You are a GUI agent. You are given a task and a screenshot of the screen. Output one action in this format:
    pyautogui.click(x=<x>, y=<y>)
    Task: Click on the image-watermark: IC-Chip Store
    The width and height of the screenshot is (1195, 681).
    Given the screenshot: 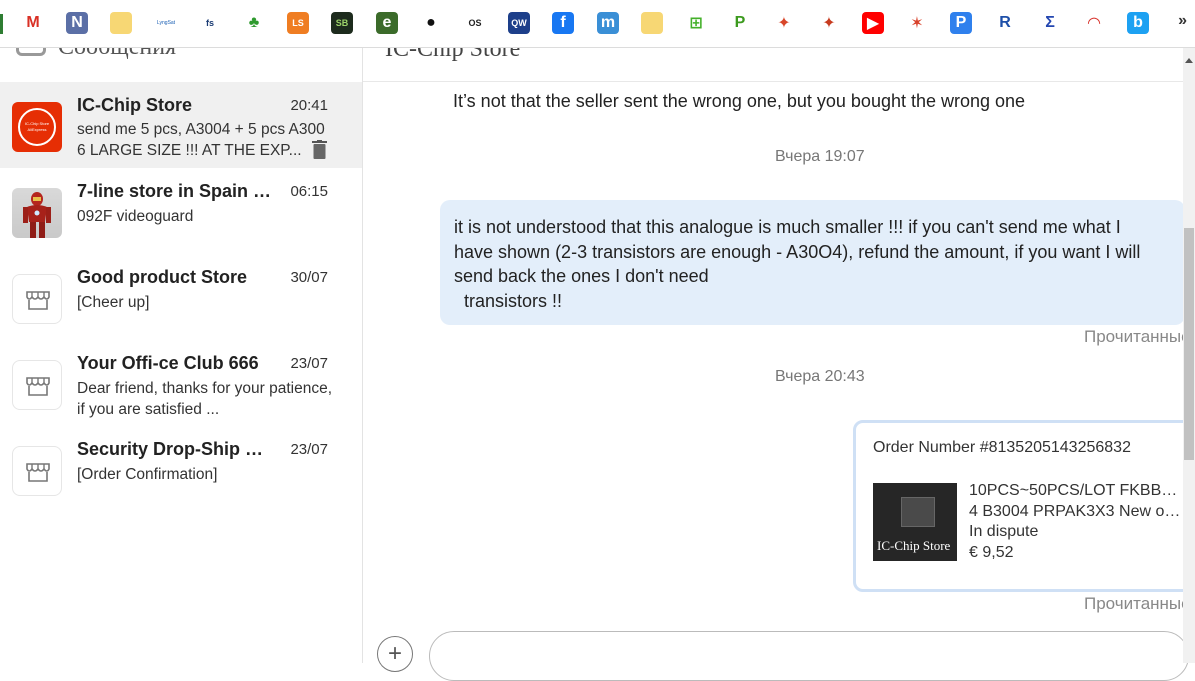 What is the action you would take?
    pyautogui.click(x=914, y=545)
    